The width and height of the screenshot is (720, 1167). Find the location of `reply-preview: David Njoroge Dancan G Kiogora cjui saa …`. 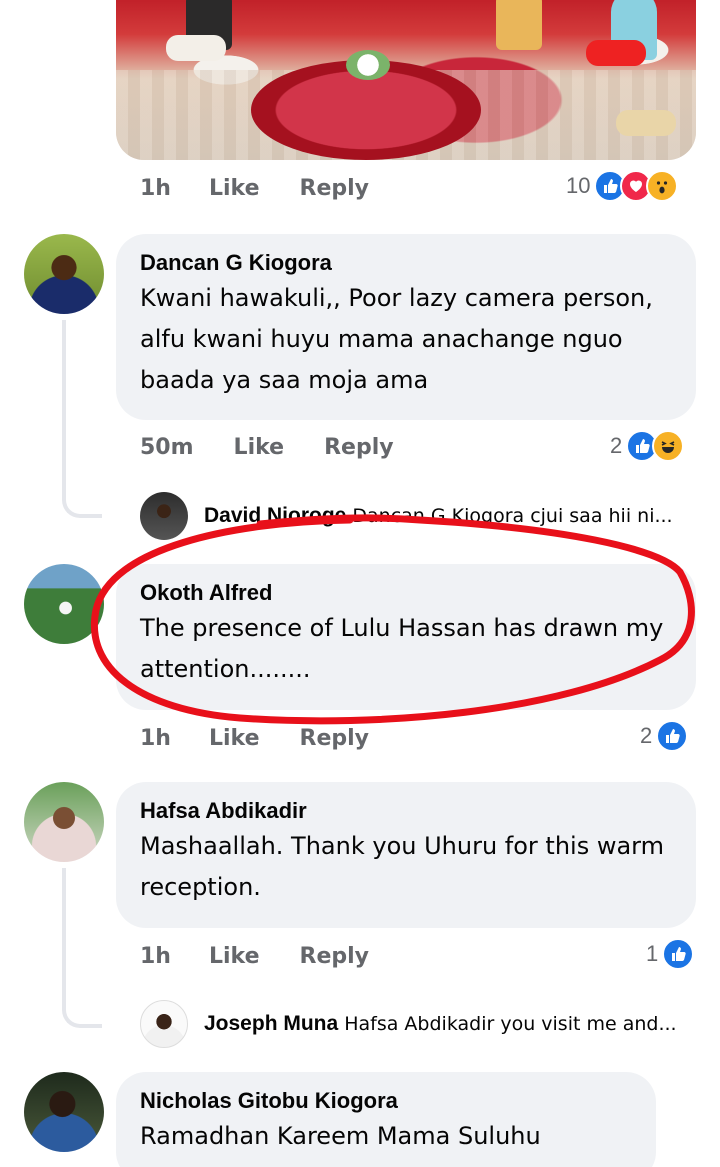

reply-preview: David Njoroge Dancan G Kiogora cjui saa … is located at coordinates (438, 516).